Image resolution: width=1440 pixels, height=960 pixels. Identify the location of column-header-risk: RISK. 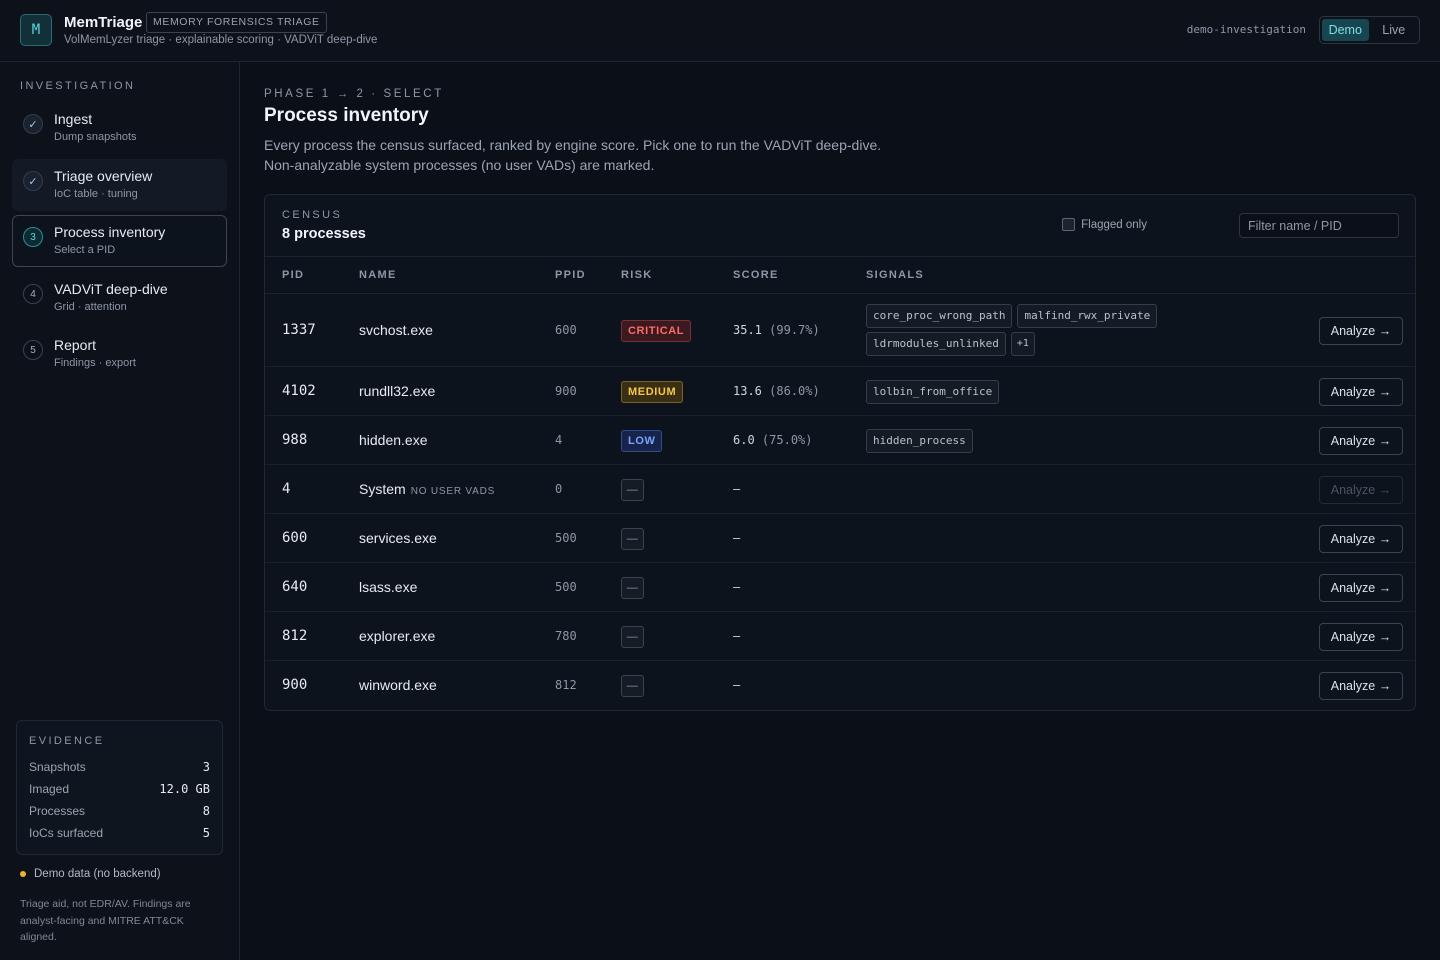
(637, 275).